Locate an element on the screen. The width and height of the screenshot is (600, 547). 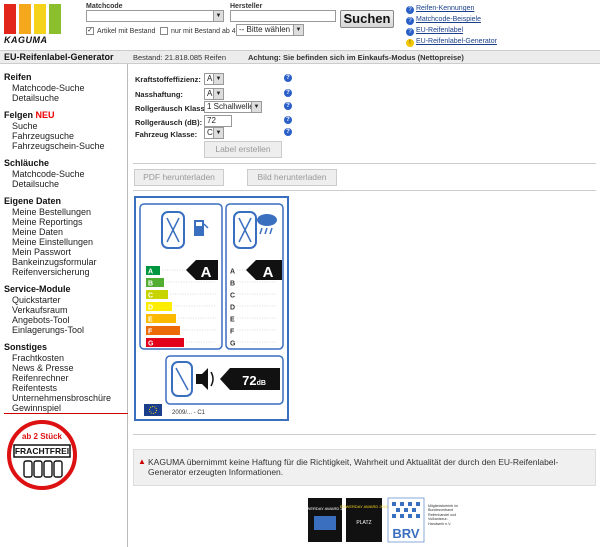
hersteller-select: -- Bitte wählen -- ▼ is located at coordinates (270, 30).